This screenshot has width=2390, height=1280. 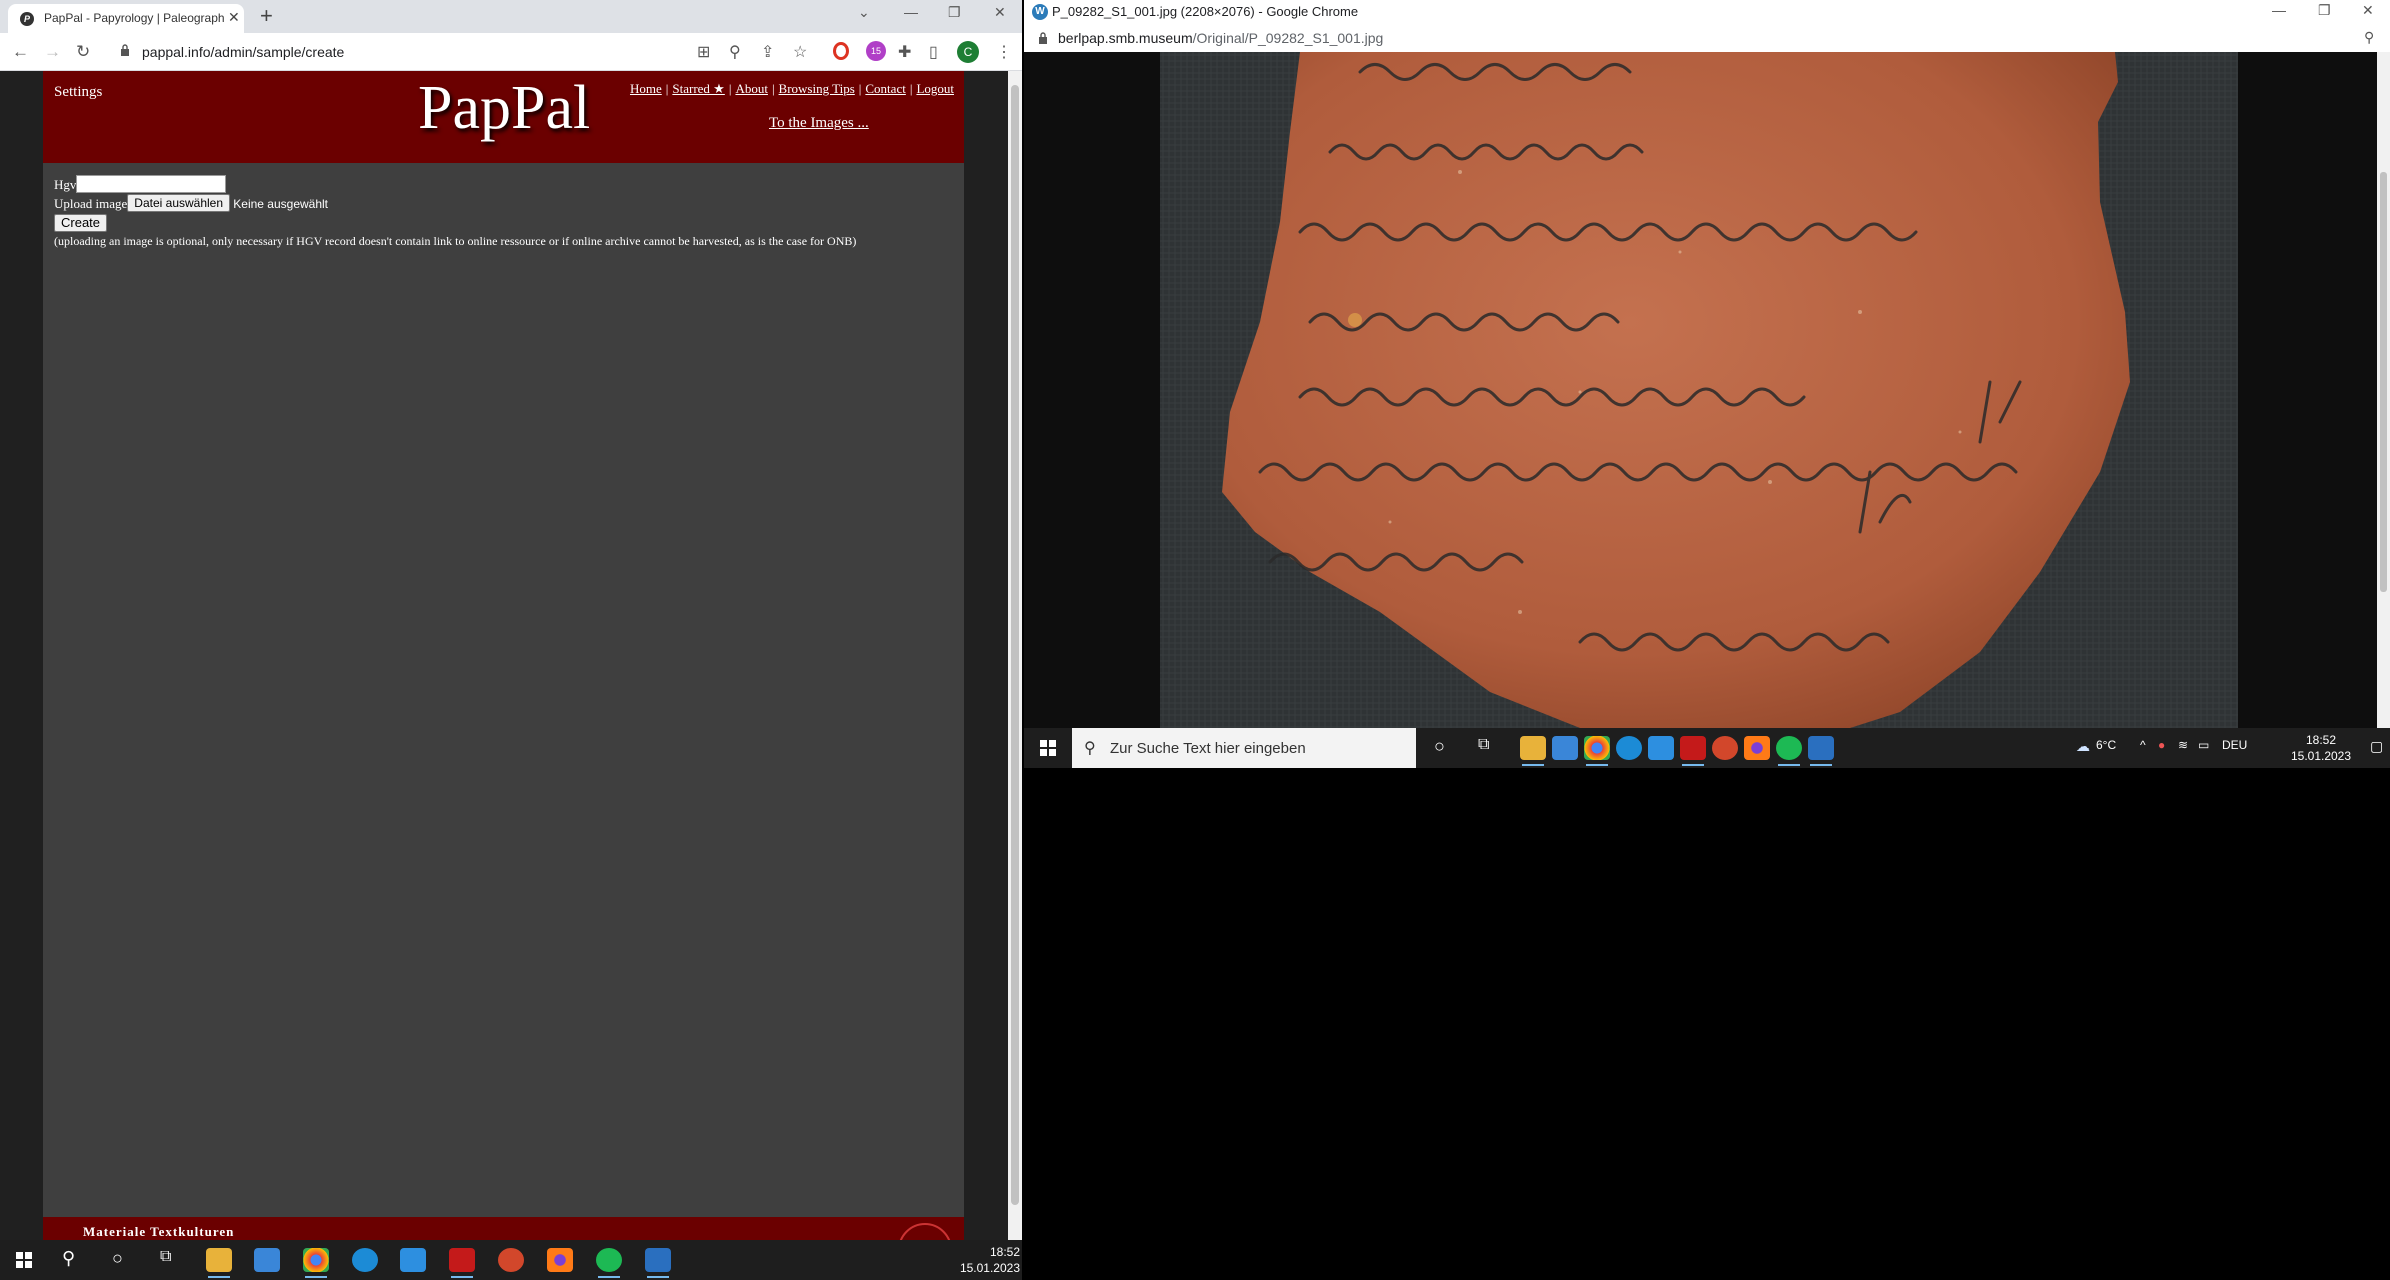 I want to click on translate-icon: ⊞, so click(x=703, y=52).